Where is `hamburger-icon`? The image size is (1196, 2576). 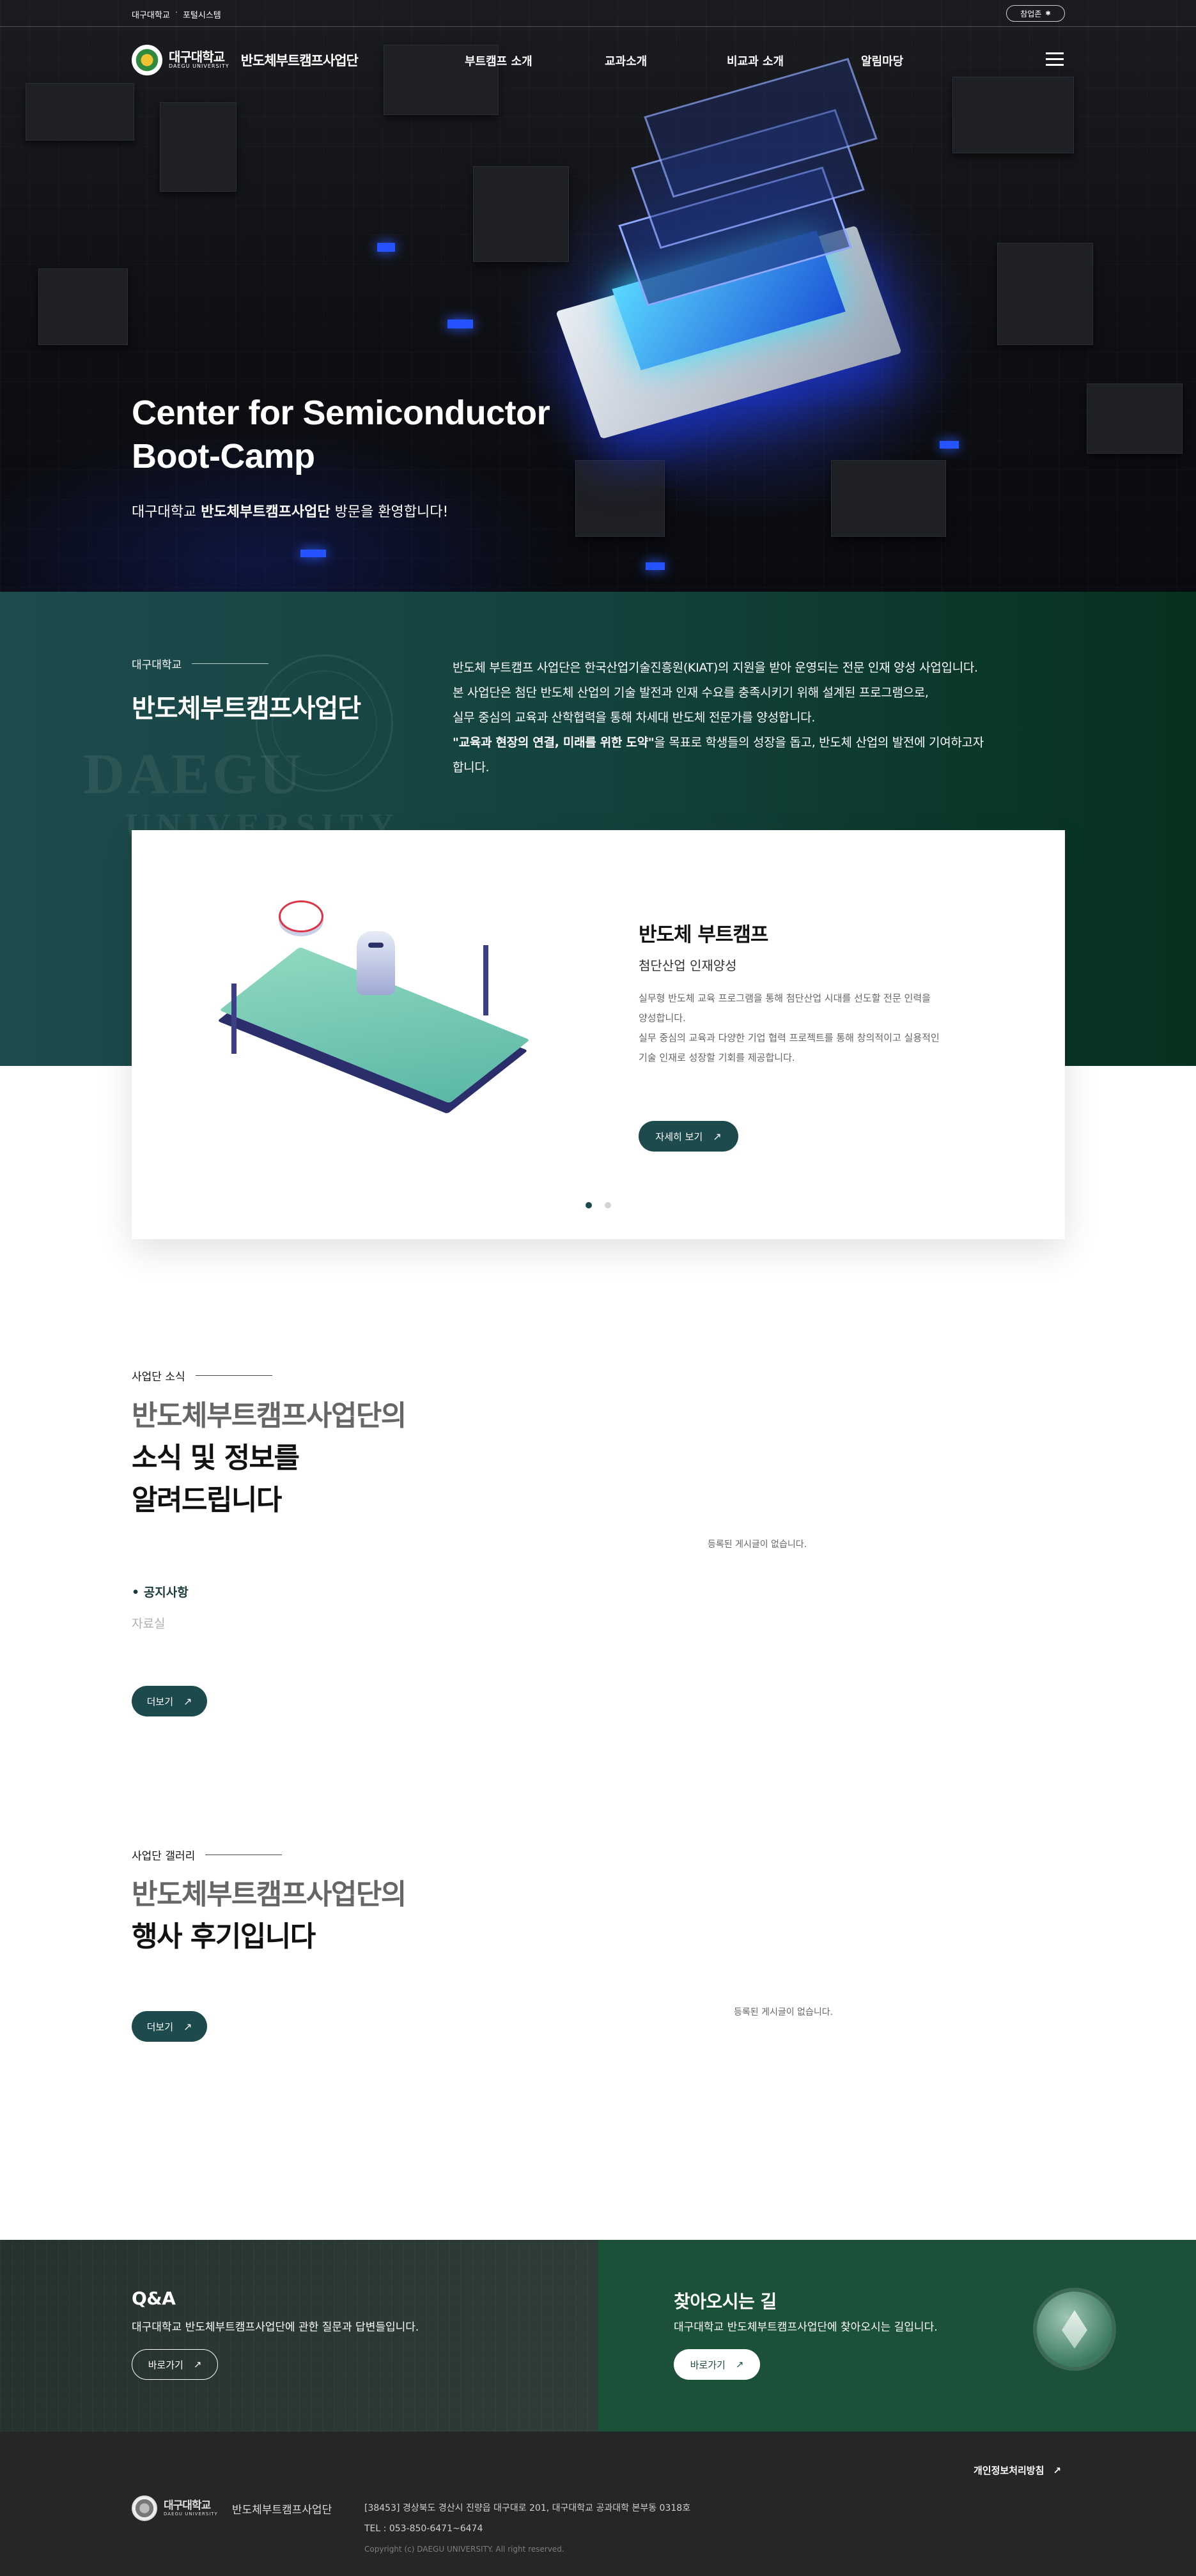 hamburger-icon is located at coordinates (1055, 59).